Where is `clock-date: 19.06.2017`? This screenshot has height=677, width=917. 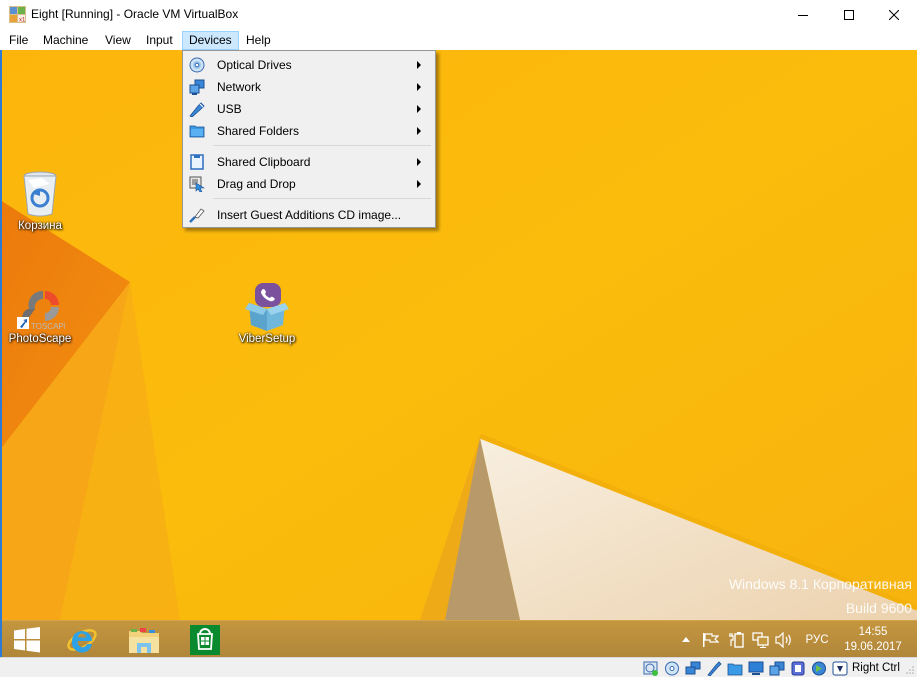 clock-date: 19.06.2017 is located at coordinates (873, 647).